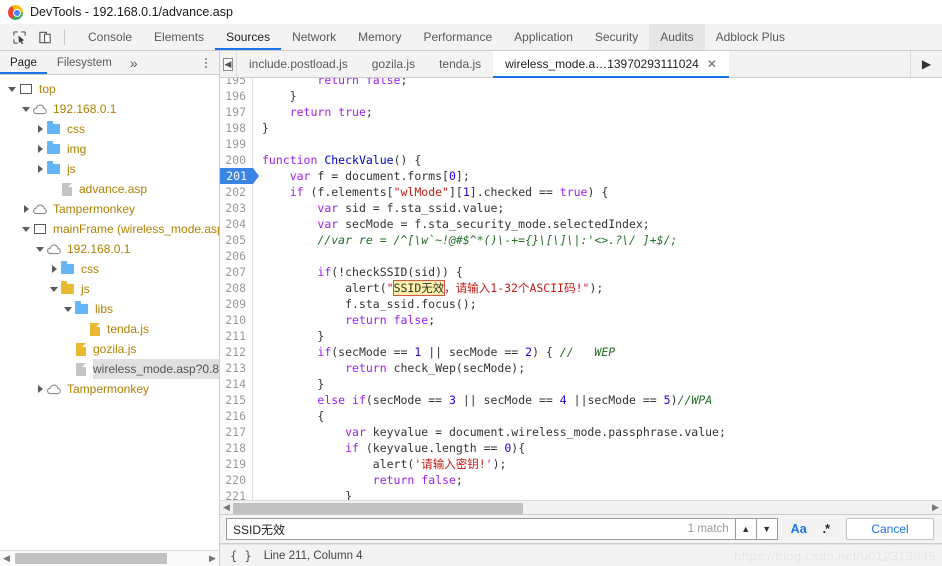 This screenshot has height=566, width=942. Describe the element at coordinates (581, 448) in the screenshot. I see `code-line: 218 if (keyvalue.length == 0){` at that location.